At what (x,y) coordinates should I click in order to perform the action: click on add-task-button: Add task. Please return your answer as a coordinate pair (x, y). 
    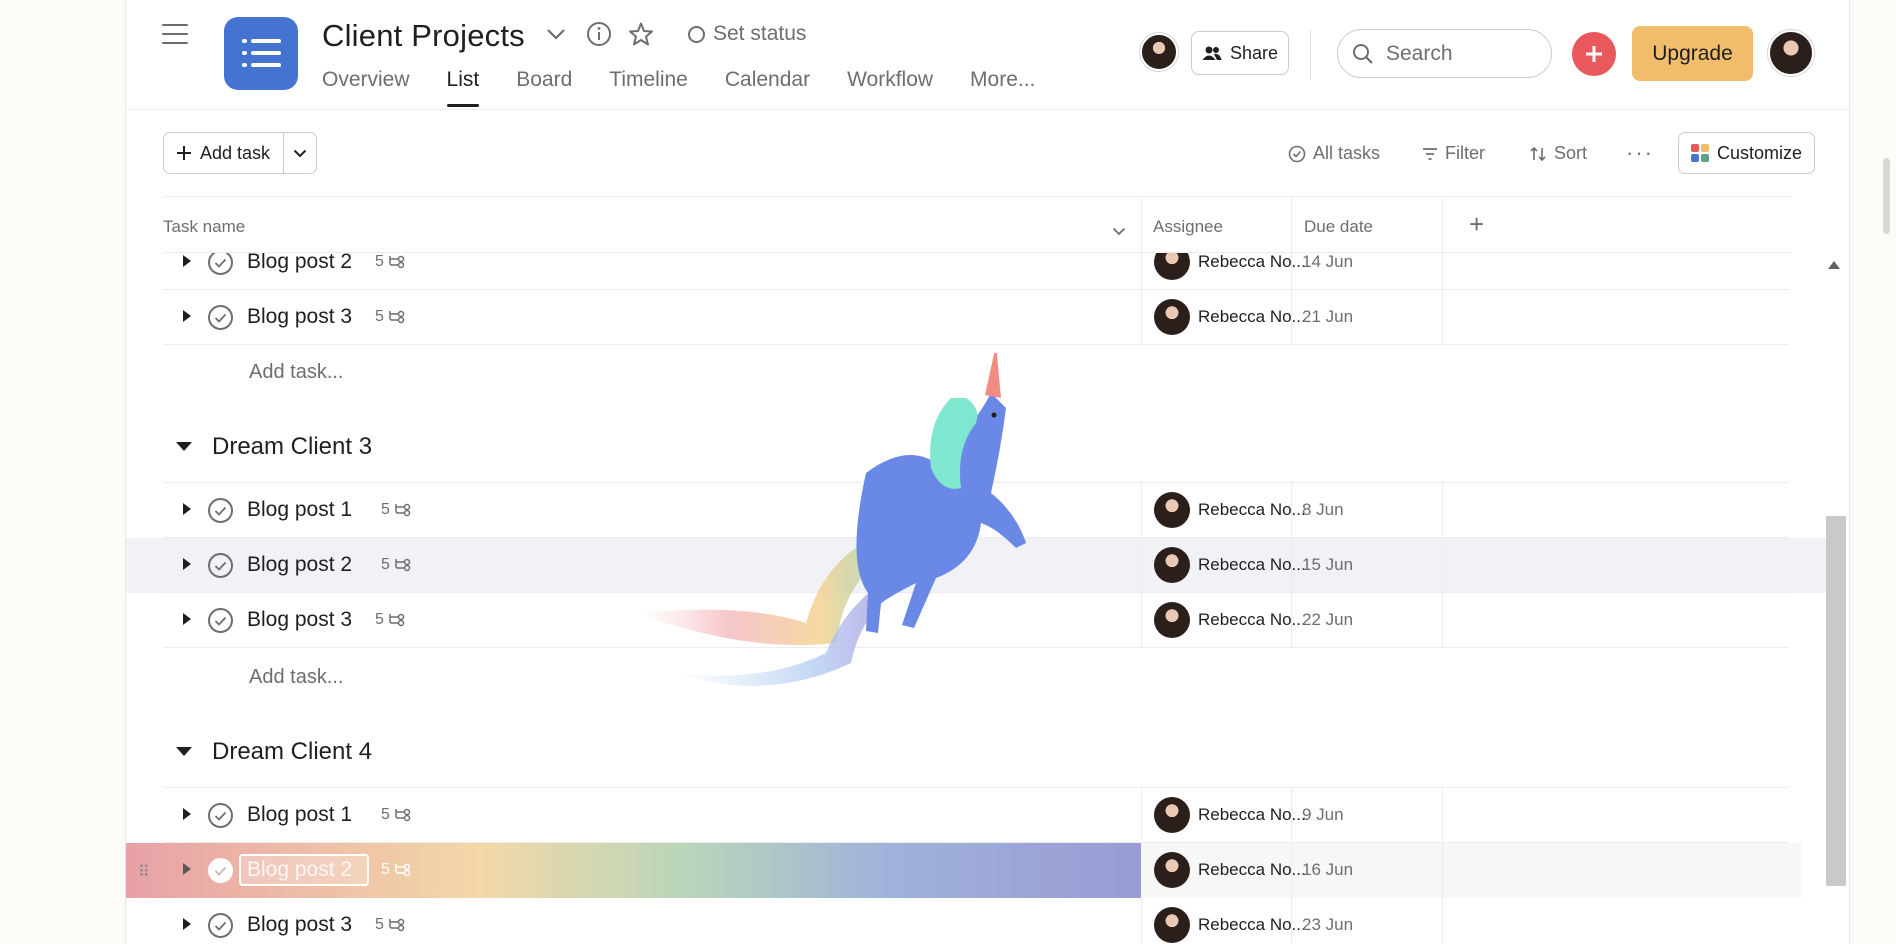
    Looking at the image, I should click on (224, 153).